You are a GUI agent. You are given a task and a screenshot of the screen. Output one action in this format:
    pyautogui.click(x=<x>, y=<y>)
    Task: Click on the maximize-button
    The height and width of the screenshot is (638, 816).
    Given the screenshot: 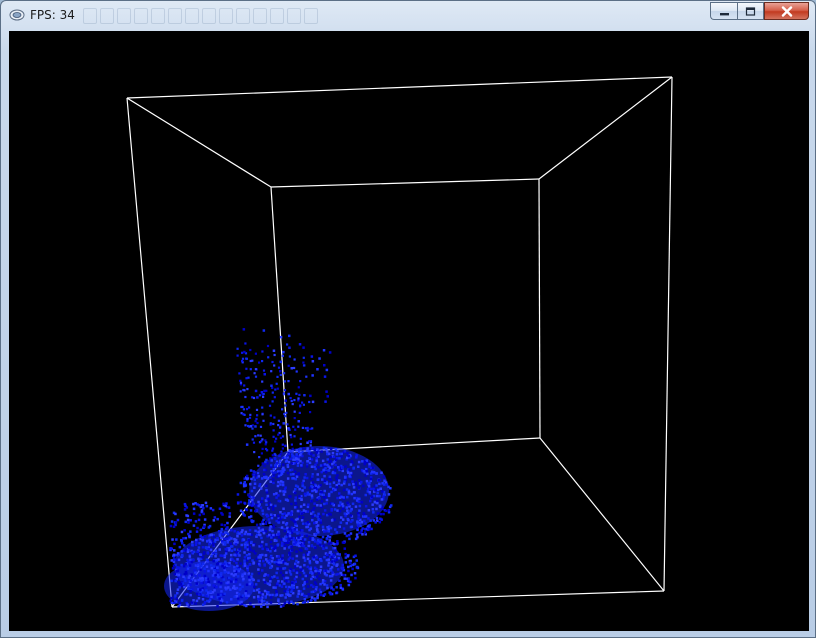 What is the action you would take?
    pyautogui.click(x=750, y=11)
    